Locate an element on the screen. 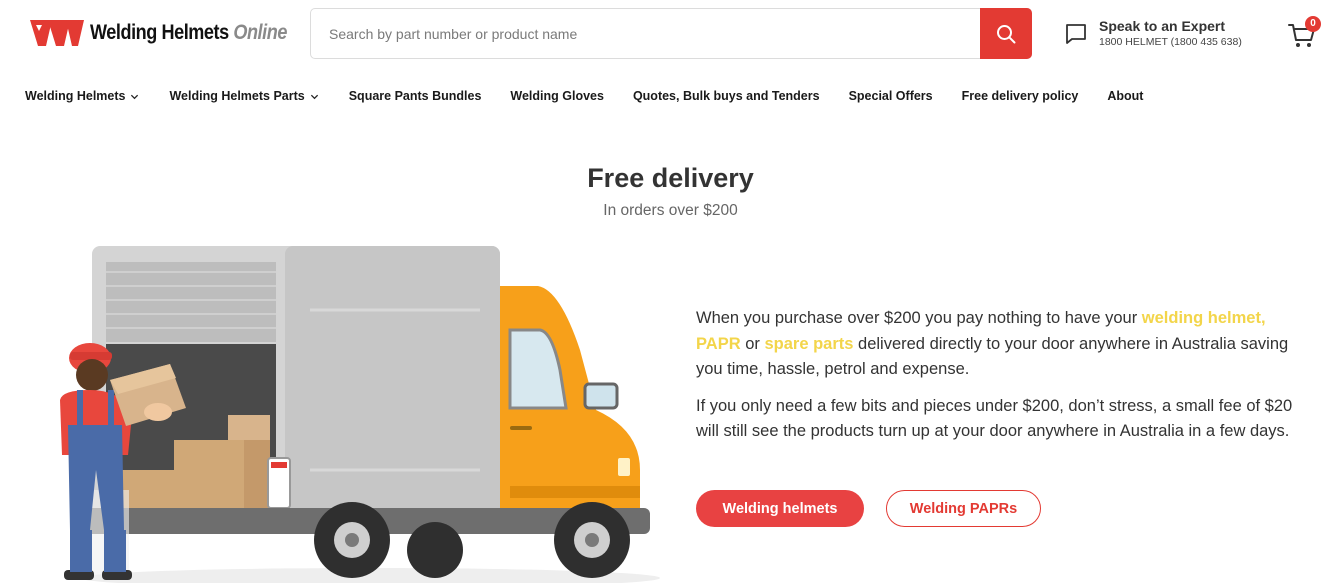 The width and height of the screenshot is (1336, 583). nav-item-label: Square Pants Bundles is located at coordinates (415, 96).